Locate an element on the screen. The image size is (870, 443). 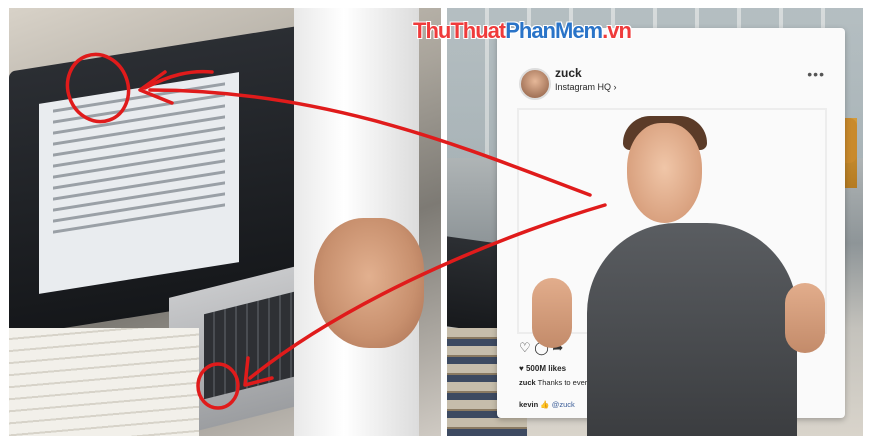
webcam-circle is located at coordinates (98, 88).